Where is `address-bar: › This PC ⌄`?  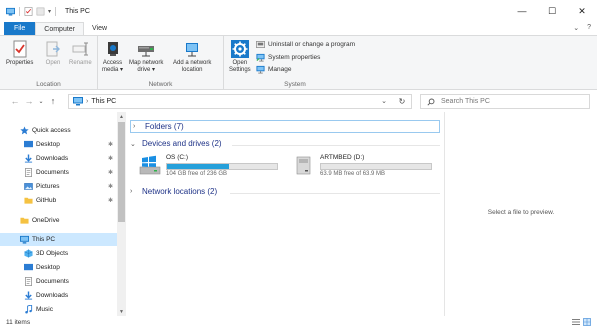
address-bar: › This PC ⌄ is located at coordinates (240, 101).